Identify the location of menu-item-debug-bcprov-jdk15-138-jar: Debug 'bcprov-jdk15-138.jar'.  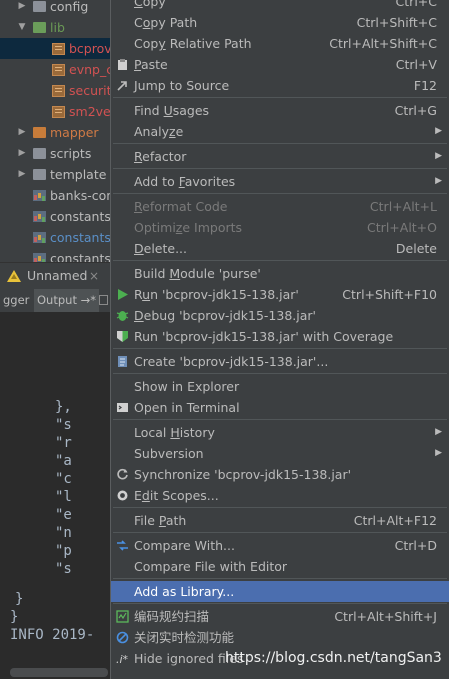
(280, 315).